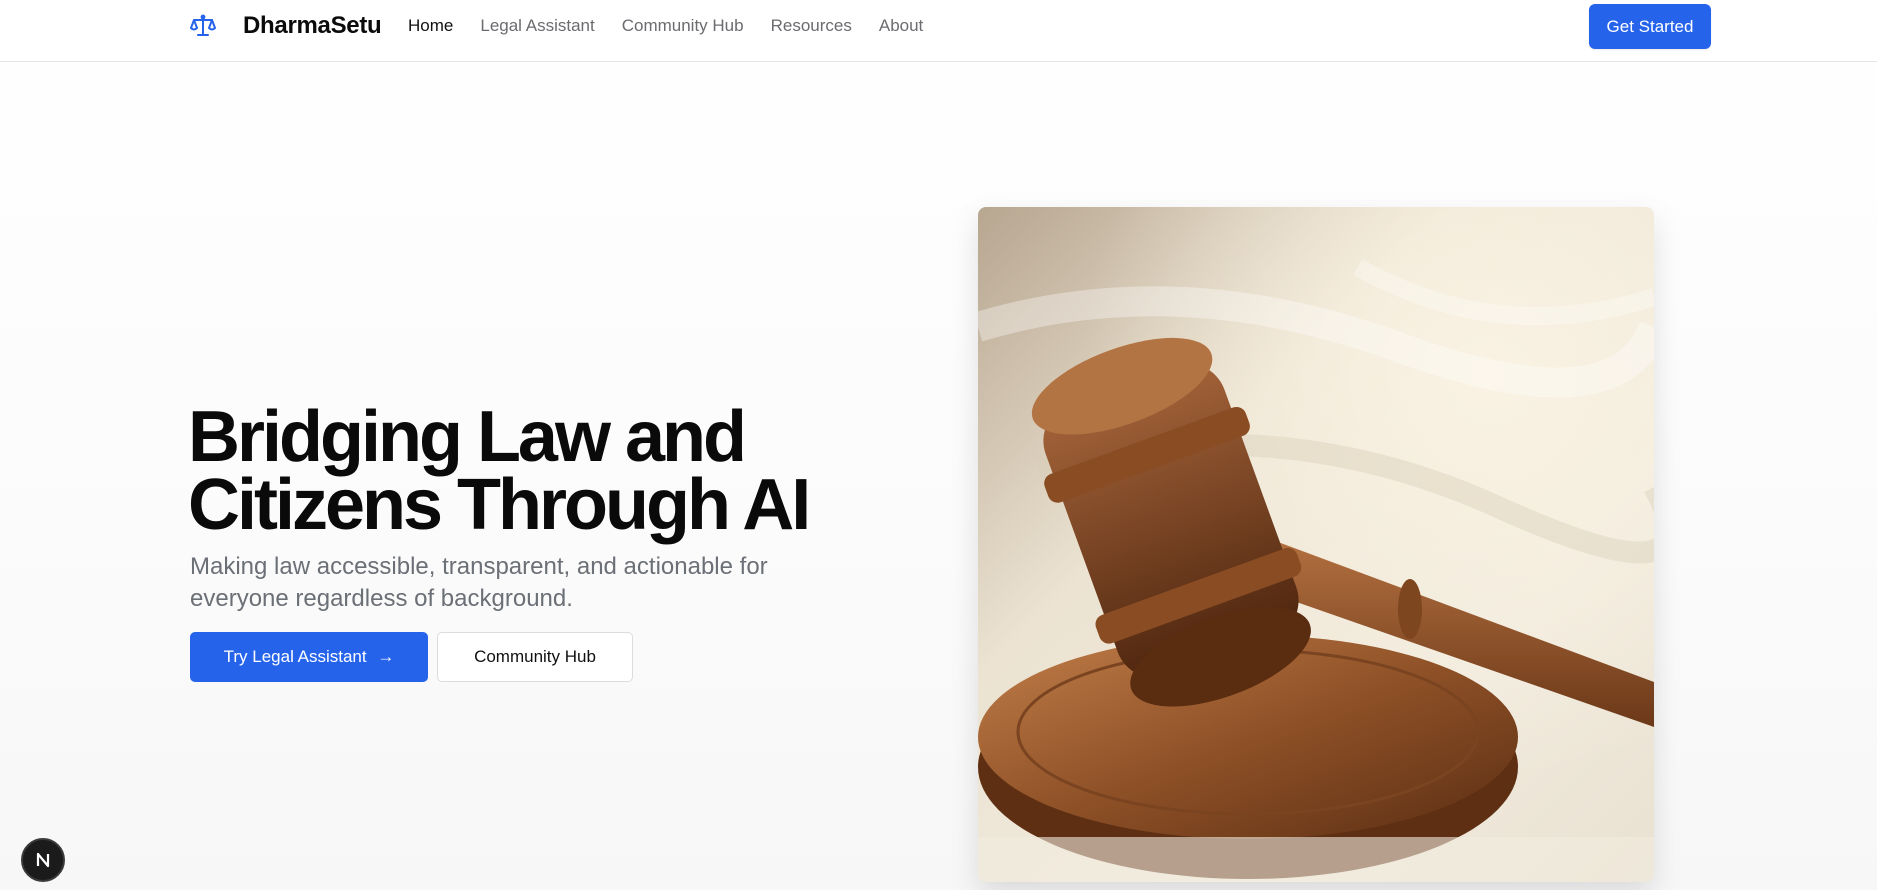 The image size is (1877, 890). I want to click on hero-title-line-2: Citizens Through AI, so click(499, 505).